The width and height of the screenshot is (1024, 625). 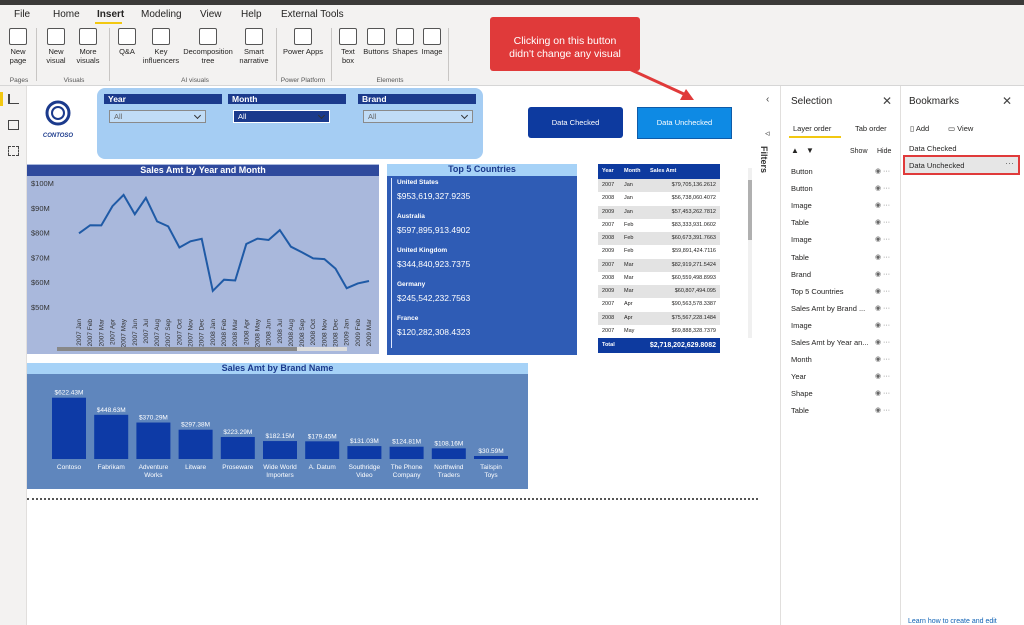 I want to click on active-view-indicator, so click(x=1, y=99).